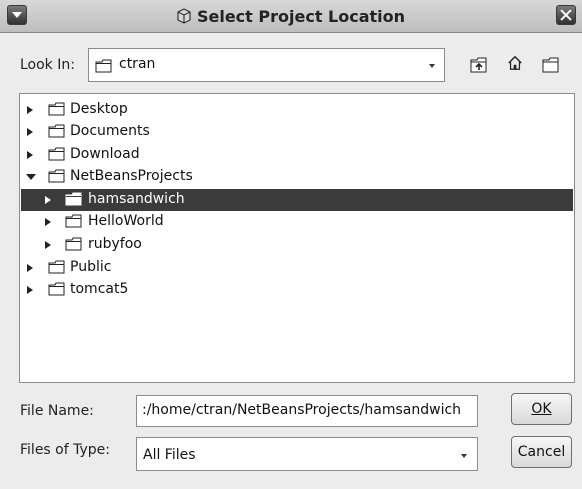 This screenshot has width=582, height=489. I want to click on up-folder-icon, so click(479, 65).